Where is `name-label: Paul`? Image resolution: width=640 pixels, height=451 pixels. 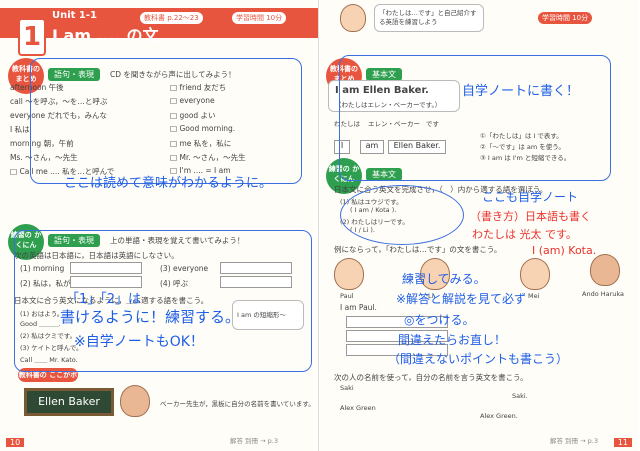
name-label: Paul is located at coordinates (347, 296).